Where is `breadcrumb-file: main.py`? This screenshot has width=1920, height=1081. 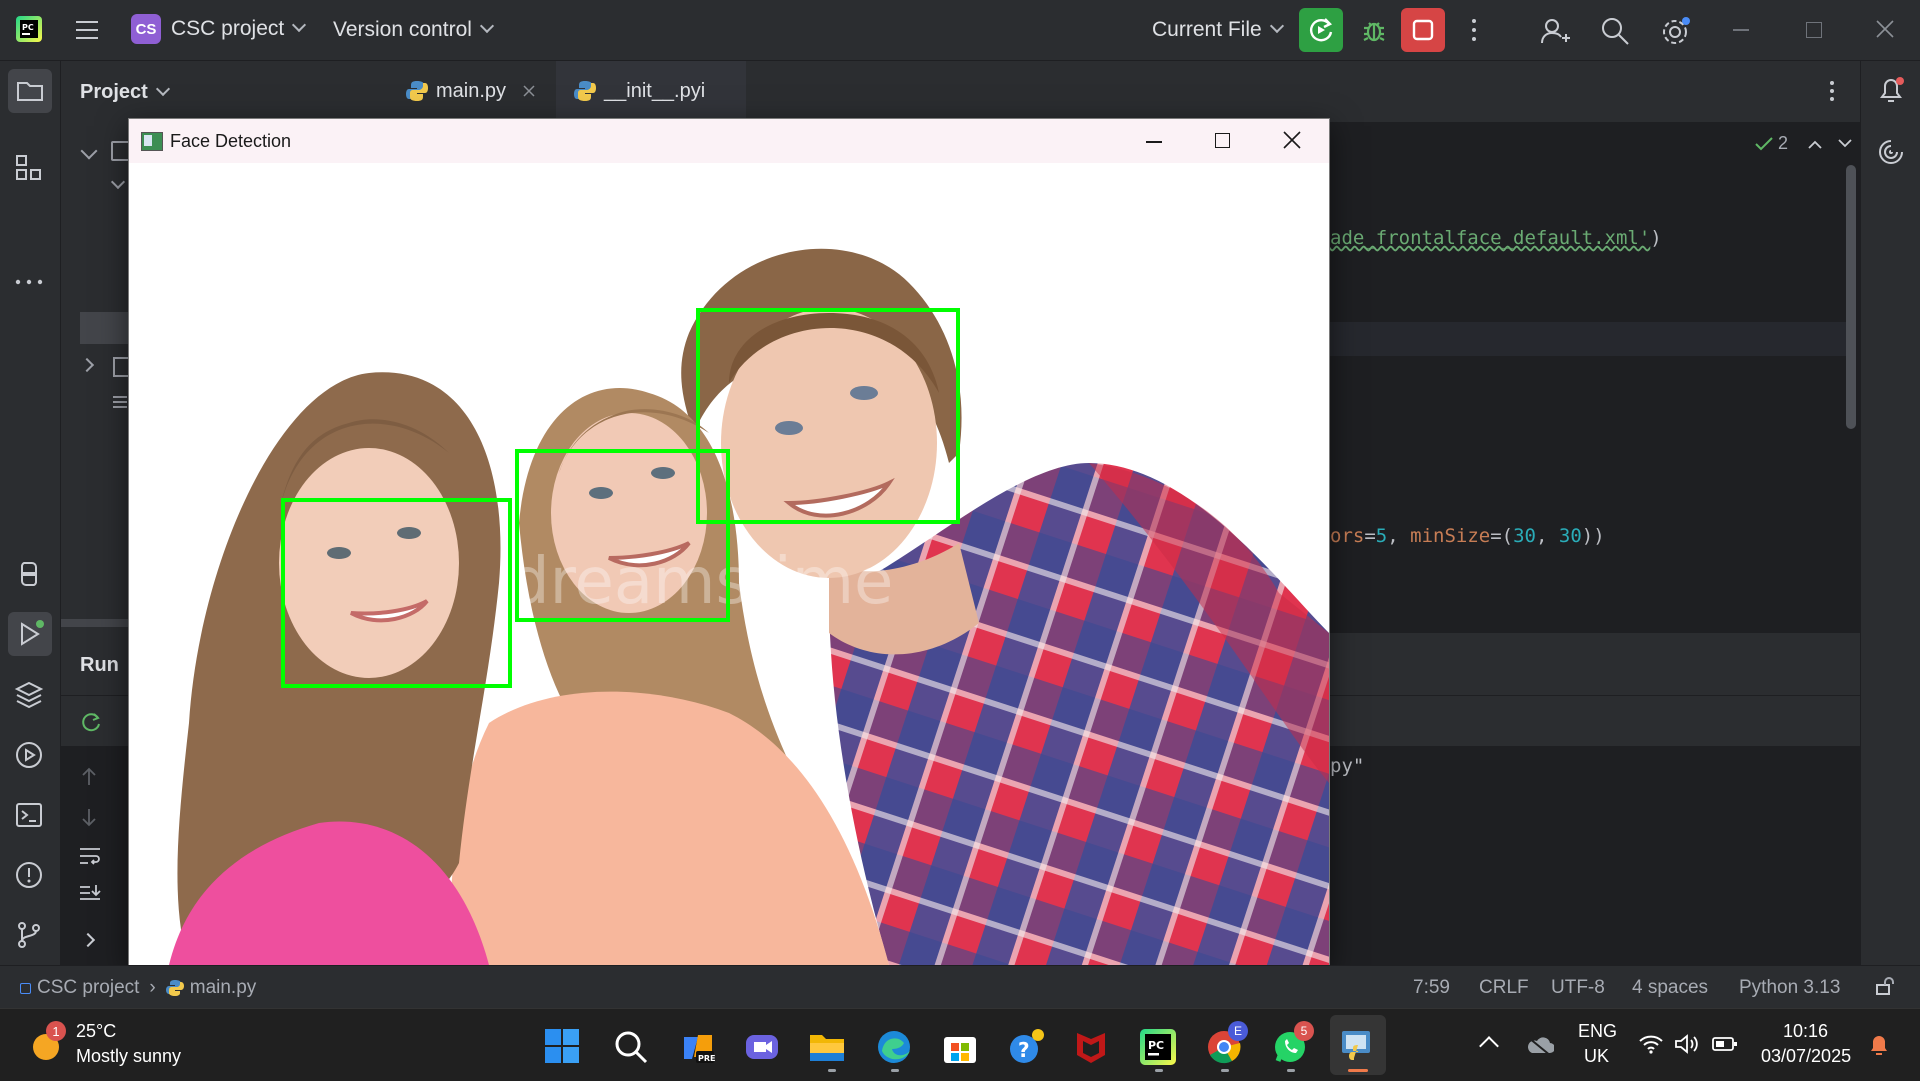
breadcrumb-file: main.py is located at coordinates (223, 988).